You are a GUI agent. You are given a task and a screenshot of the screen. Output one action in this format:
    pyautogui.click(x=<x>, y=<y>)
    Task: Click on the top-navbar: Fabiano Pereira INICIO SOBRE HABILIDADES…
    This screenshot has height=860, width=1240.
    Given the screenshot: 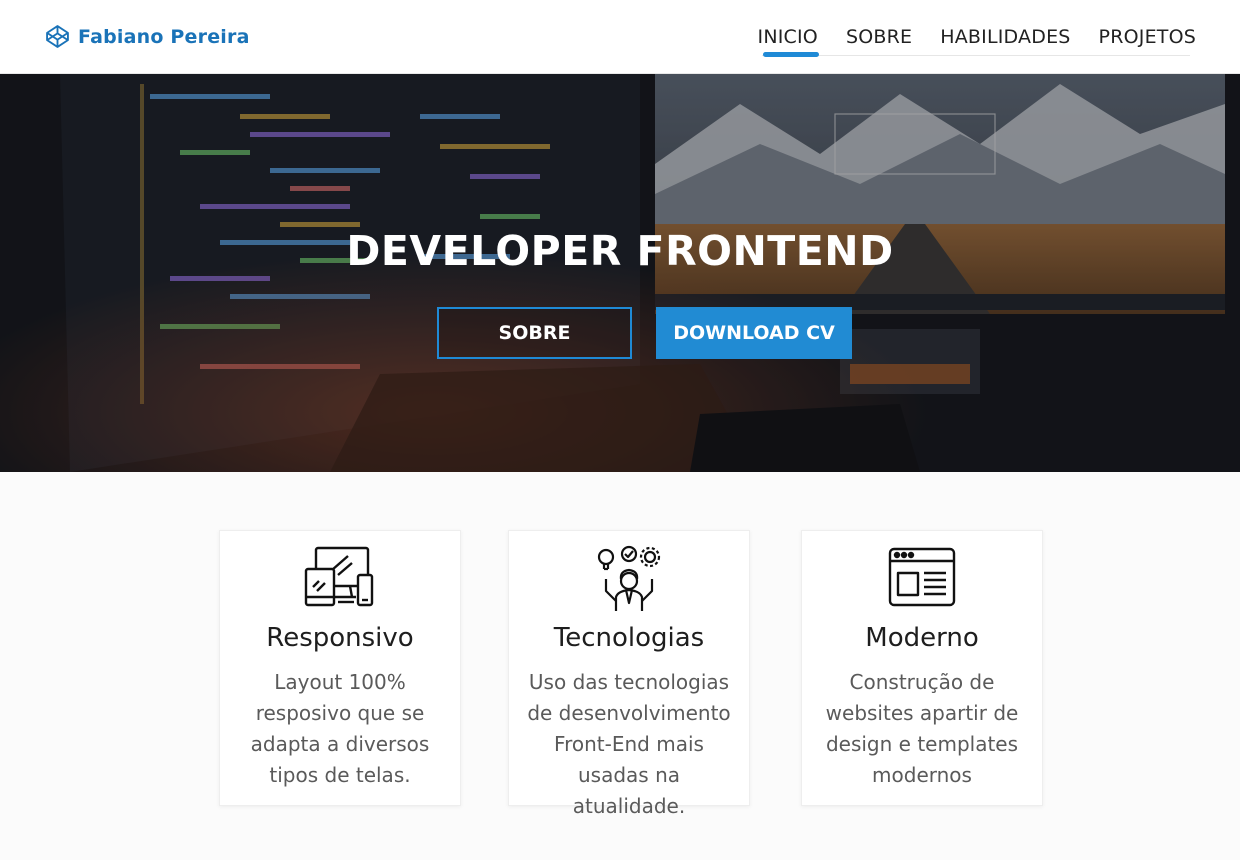 What is the action you would take?
    pyautogui.click(x=620, y=37)
    